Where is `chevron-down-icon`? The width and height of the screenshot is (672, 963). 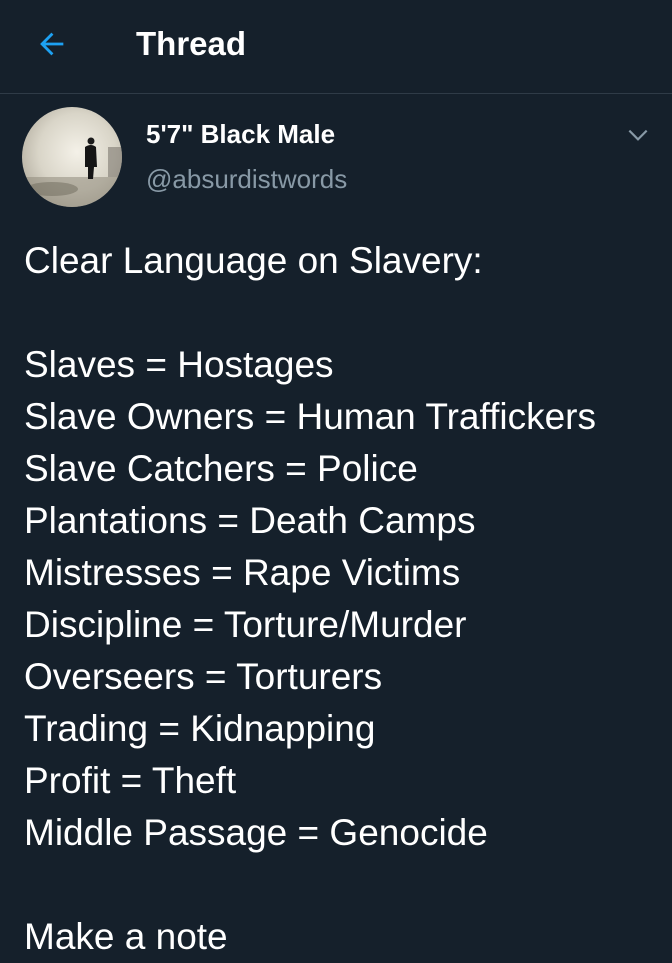
chevron-down-icon is located at coordinates (638, 135).